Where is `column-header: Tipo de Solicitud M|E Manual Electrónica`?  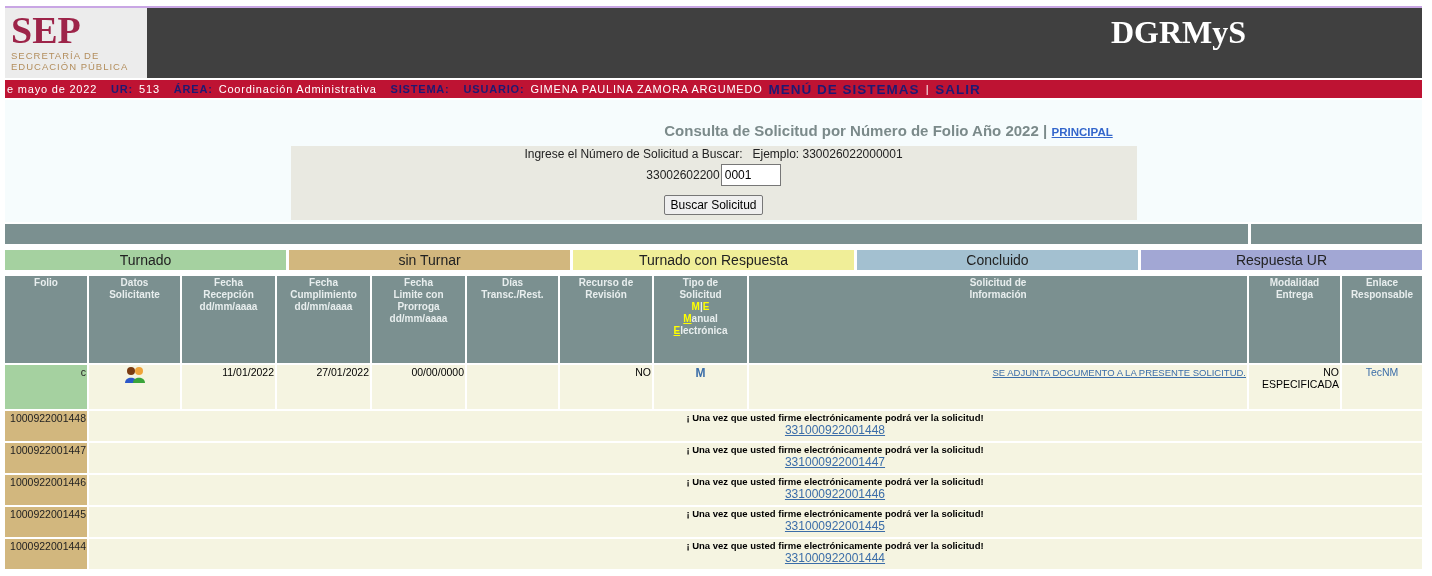 column-header: Tipo de Solicitud M|E Manual Electrónica is located at coordinates (700, 319).